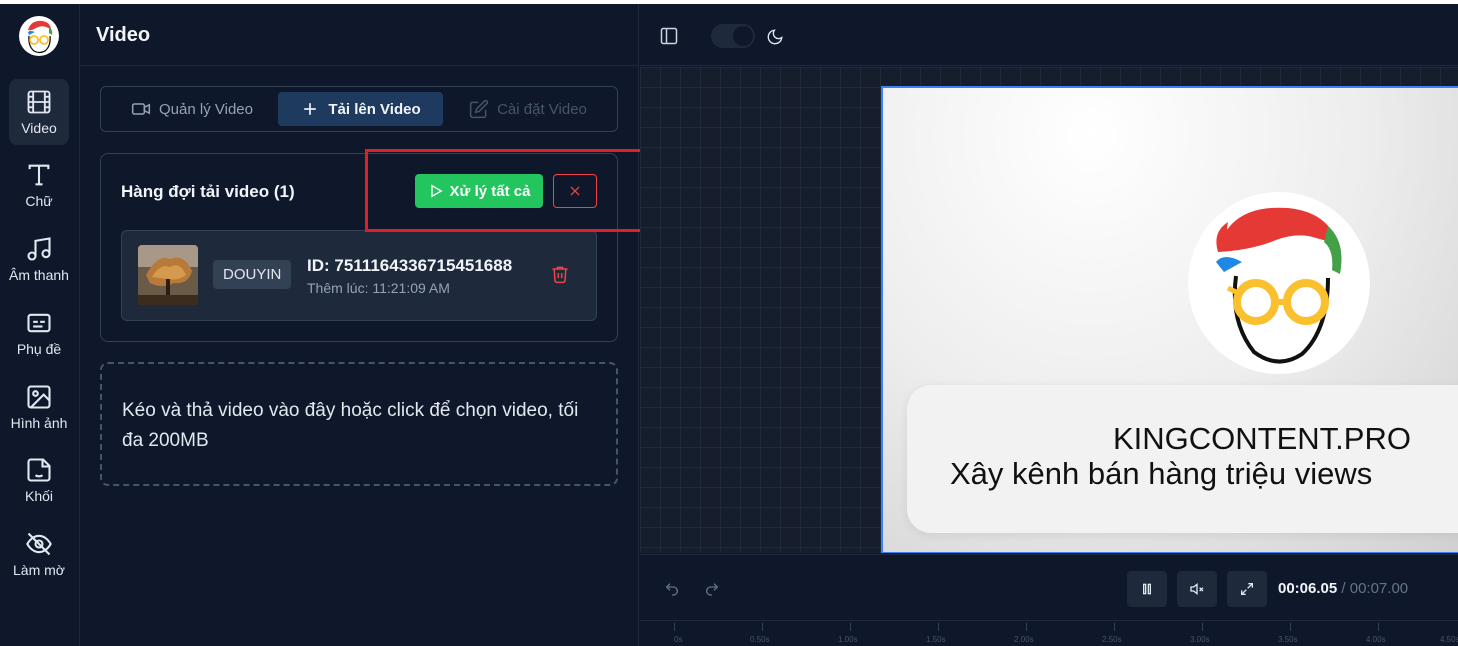 This screenshot has width=1458, height=646. I want to click on text-icon, so click(39, 175).